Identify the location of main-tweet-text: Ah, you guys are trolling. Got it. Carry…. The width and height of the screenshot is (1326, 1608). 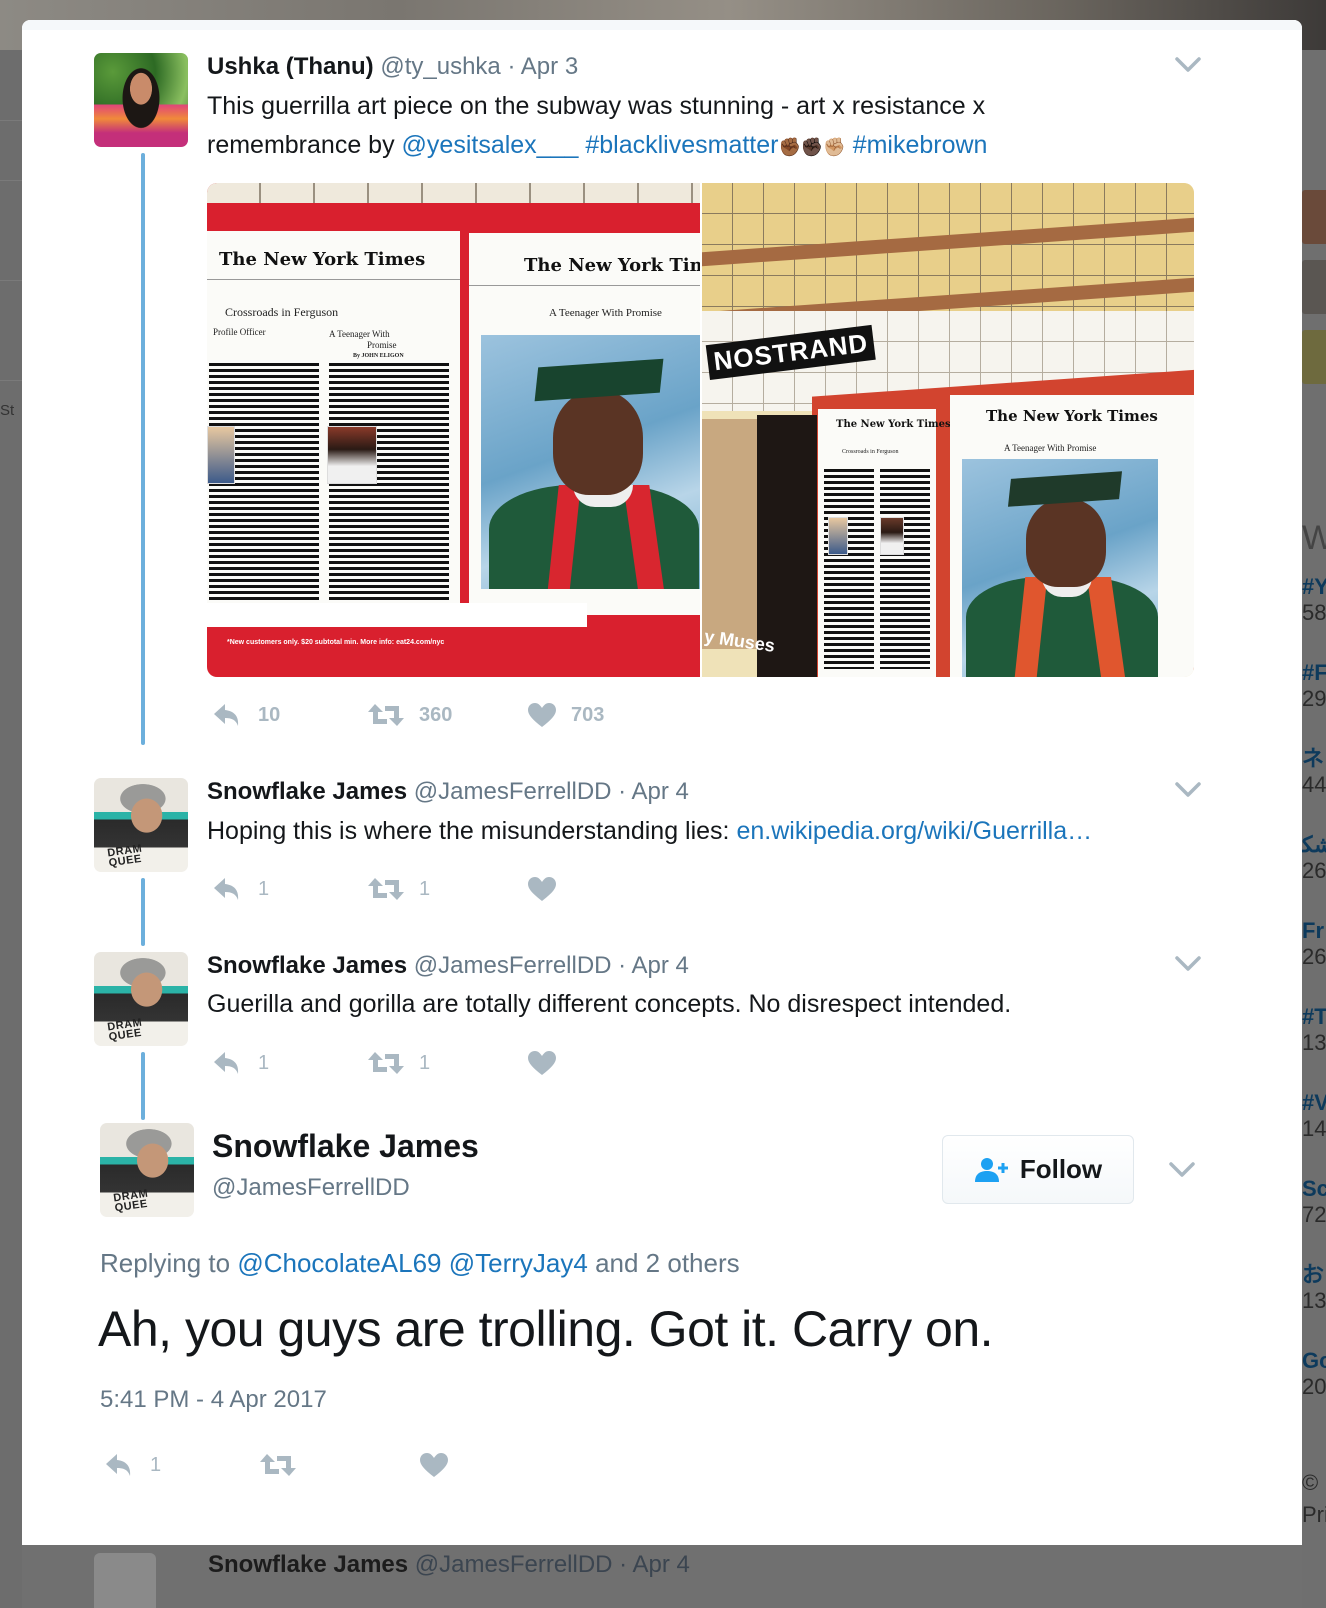
(546, 1329).